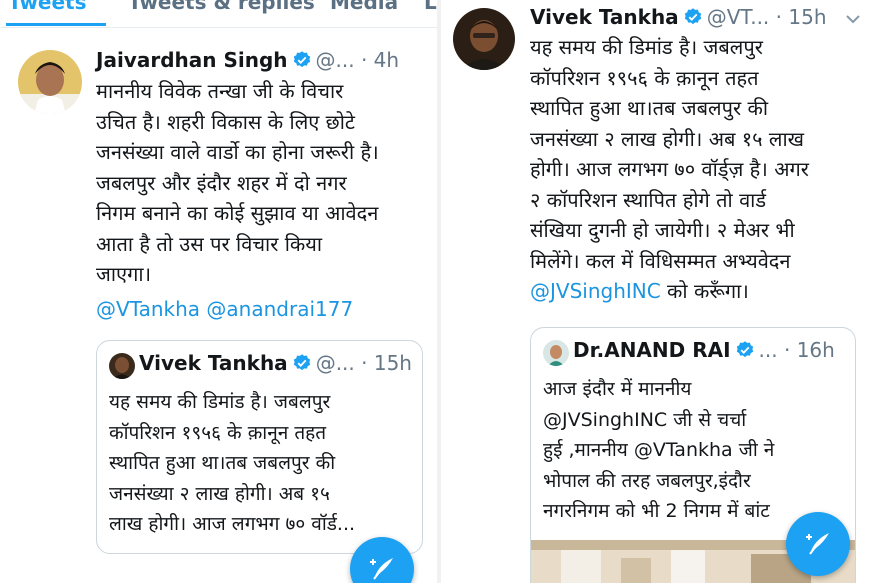 Image resolution: width=875 pixels, height=583 pixels. Describe the element at coordinates (556, 353) in the screenshot. I see `avatar-anand-small` at that location.